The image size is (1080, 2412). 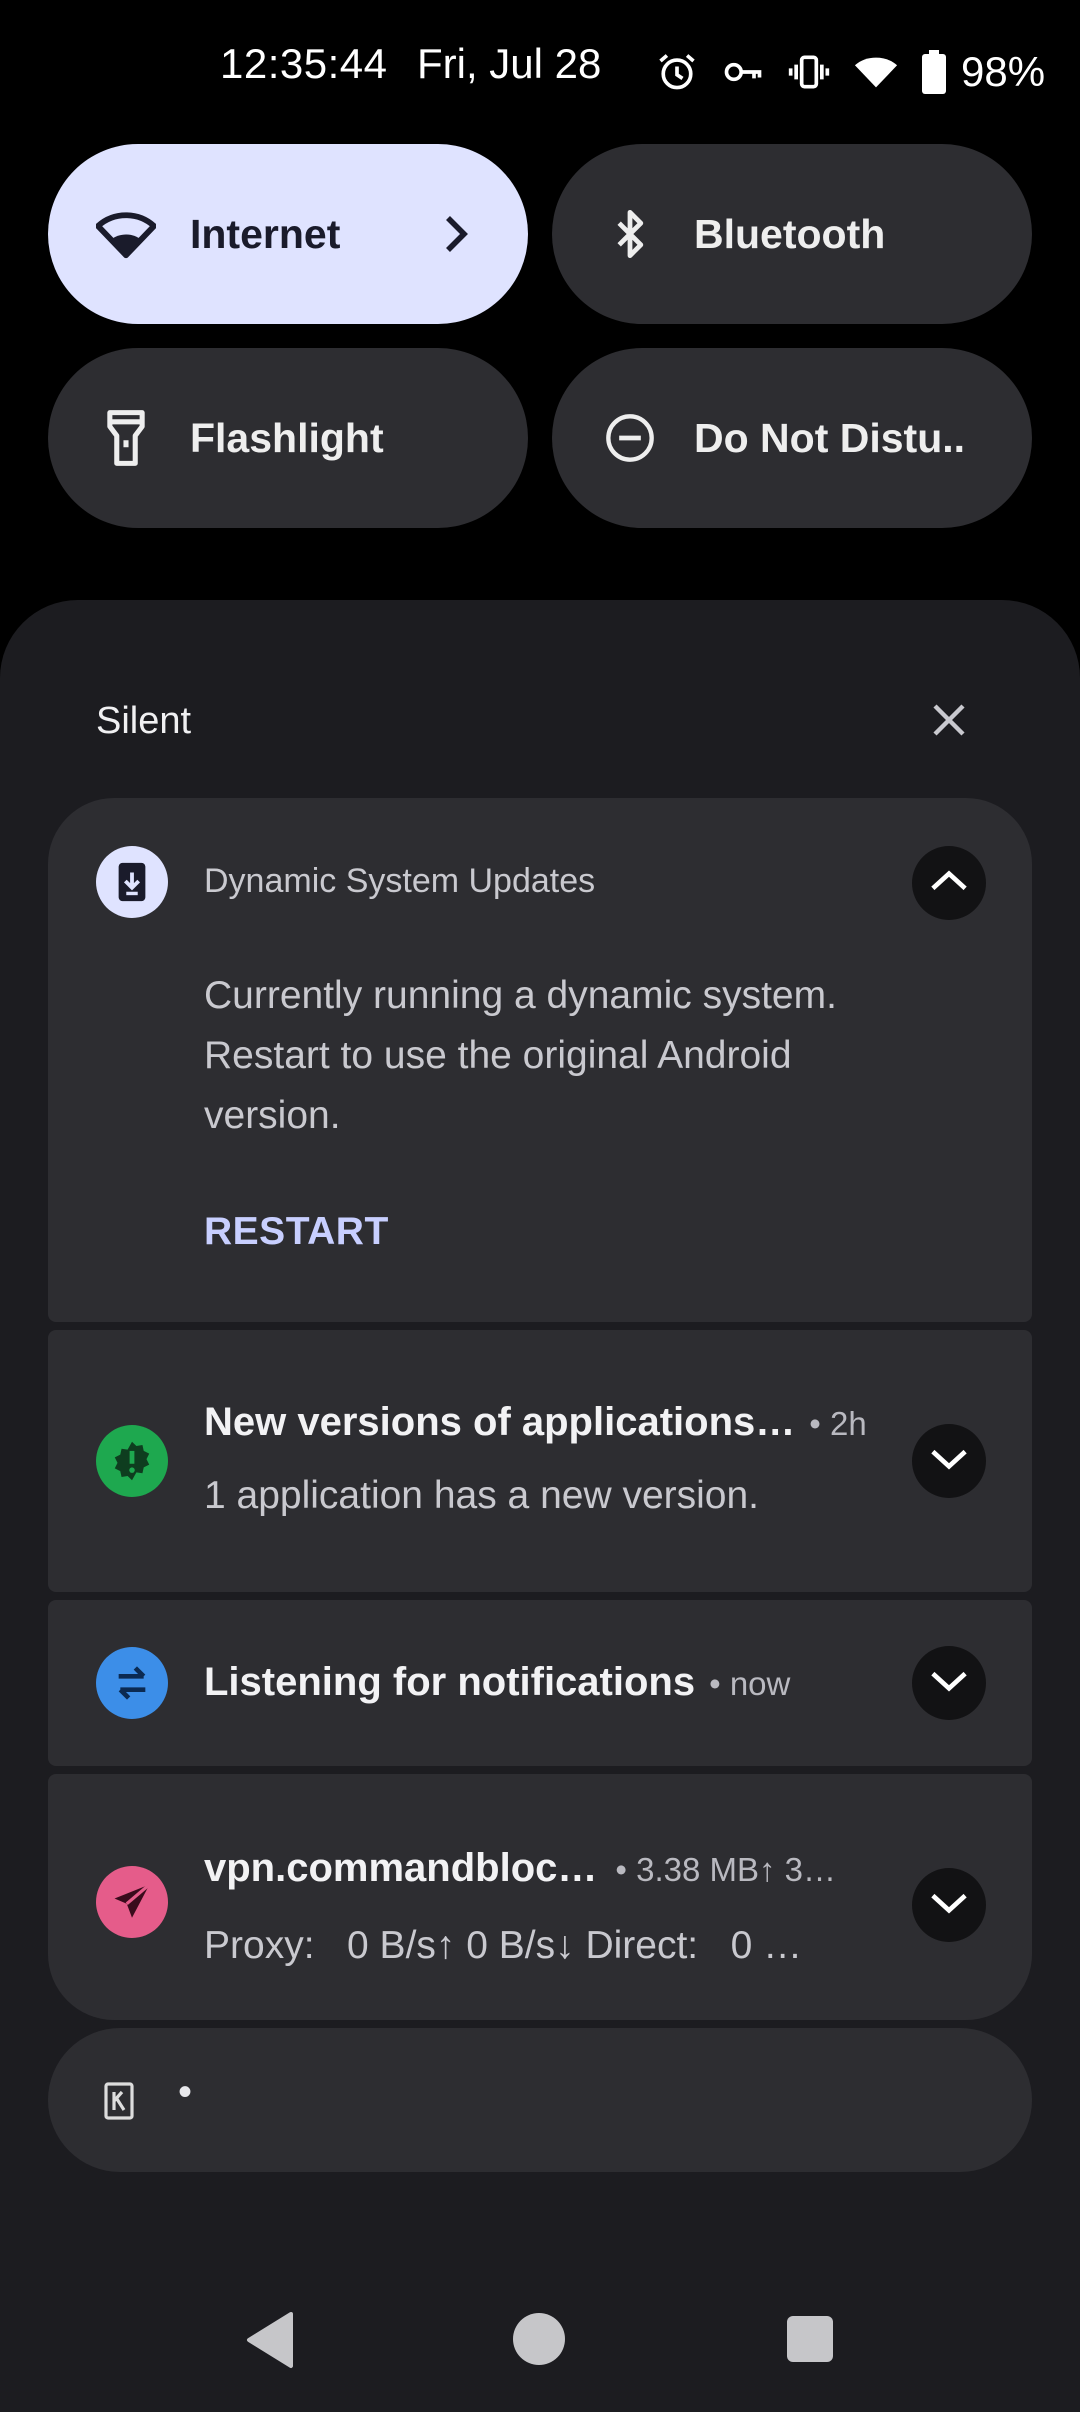 I want to click on status-time: 12:35:44, so click(x=304, y=63).